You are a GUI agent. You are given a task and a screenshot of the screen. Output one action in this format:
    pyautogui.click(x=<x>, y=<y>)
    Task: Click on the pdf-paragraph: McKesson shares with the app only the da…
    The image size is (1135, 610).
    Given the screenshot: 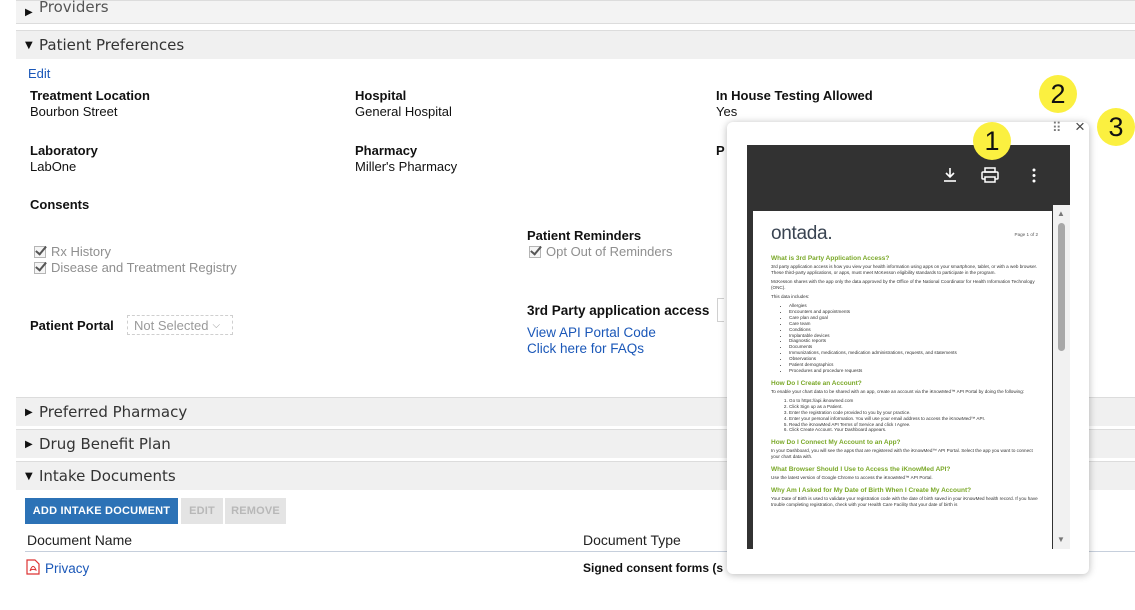 What is the action you would take?
    pyautogui.click(x=903, y=284)
    